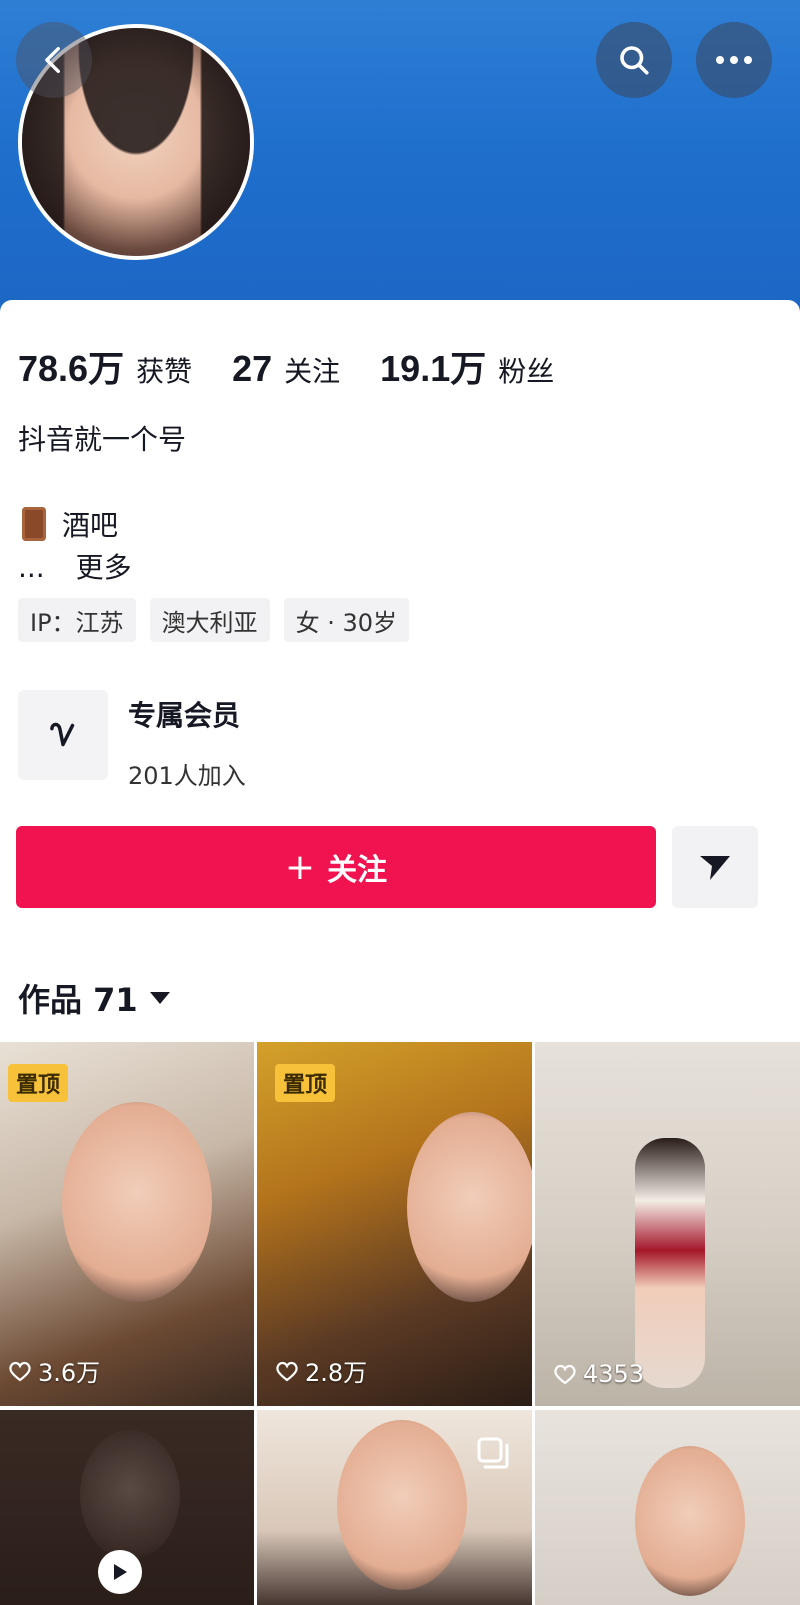 The image size is (800, 1605). What do you see at coordinates (357, 870) in the screenshot?
I see `follow-label: 关注` at bounding box center [357, 870].